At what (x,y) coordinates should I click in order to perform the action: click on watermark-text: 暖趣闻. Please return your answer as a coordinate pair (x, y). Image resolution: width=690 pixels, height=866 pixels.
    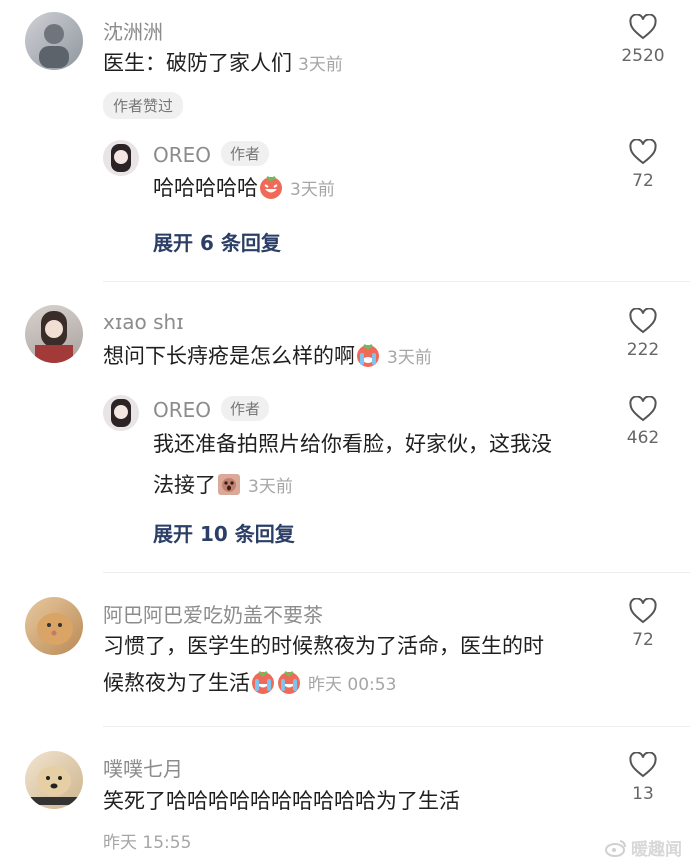
    Looking at the image, I should click on (656, 850).